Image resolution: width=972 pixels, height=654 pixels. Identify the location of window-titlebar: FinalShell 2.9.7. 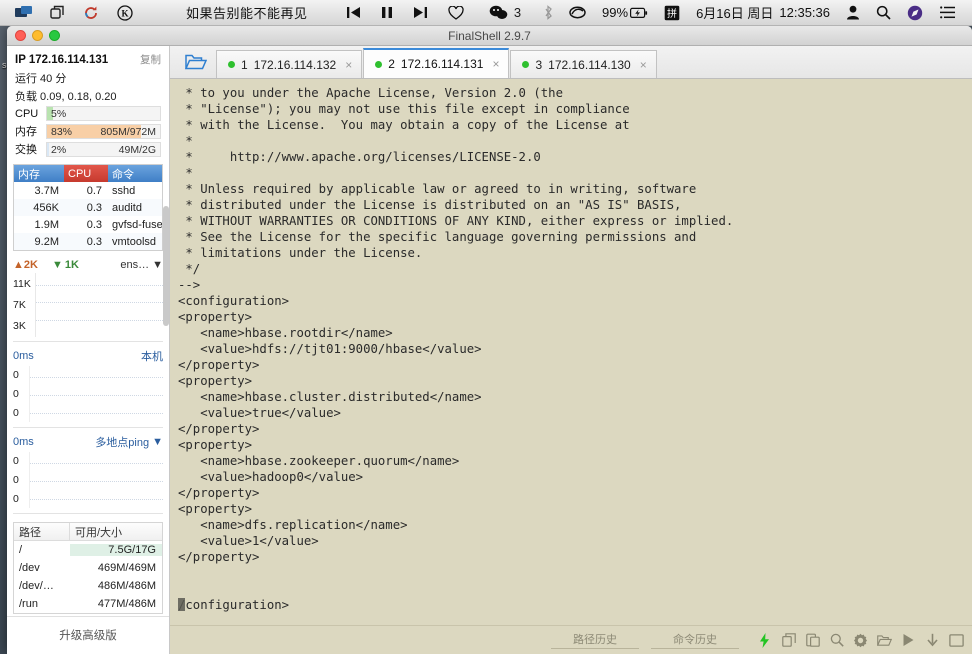
(489, 36).